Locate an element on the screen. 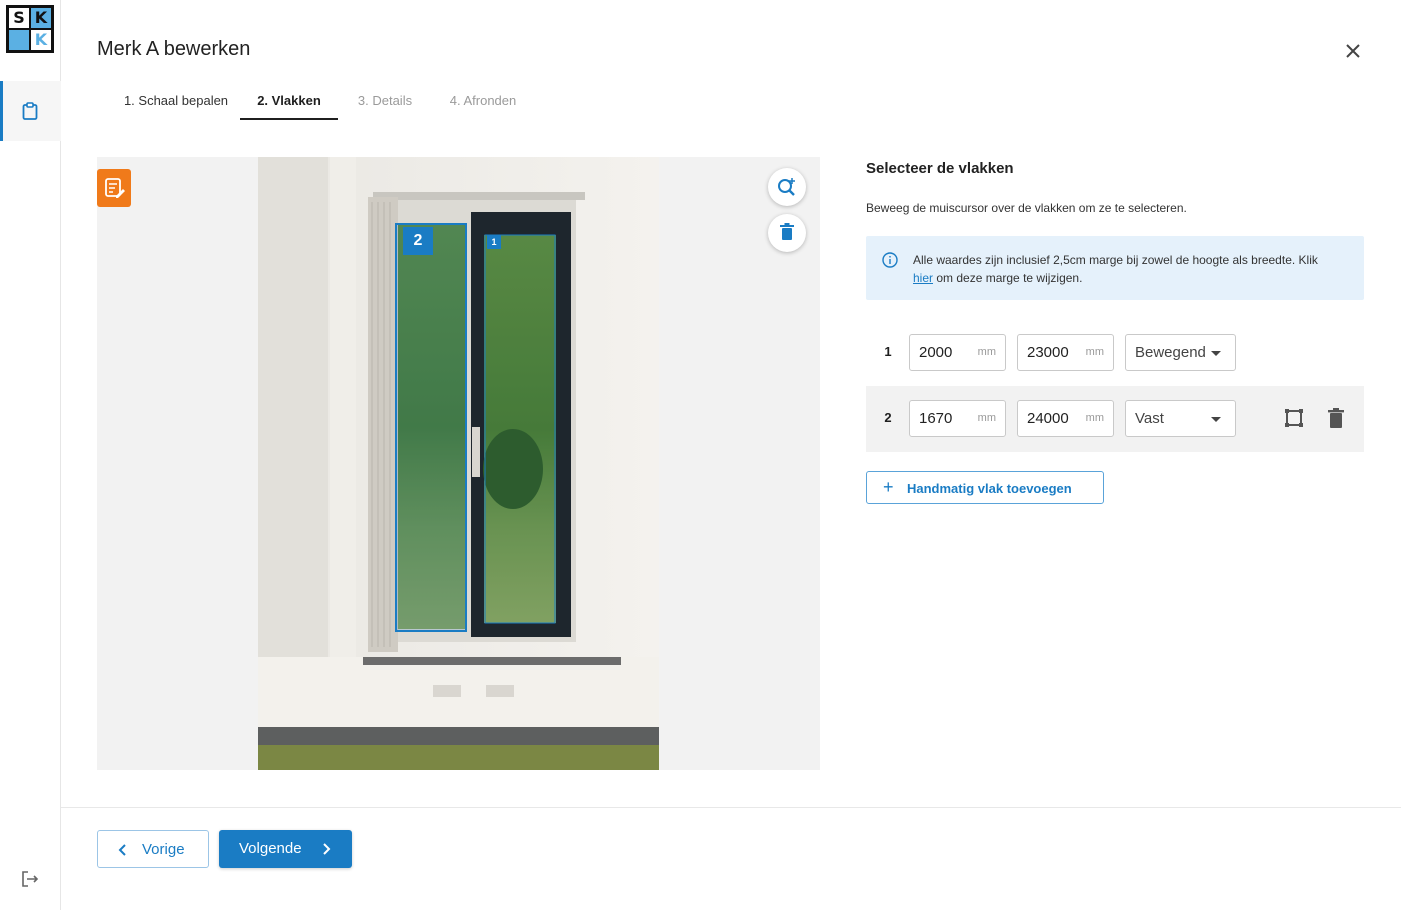 The width and height of the screenshot is (1401, 910). height-field: 24000 mm is located at coordinates (1065, 418).